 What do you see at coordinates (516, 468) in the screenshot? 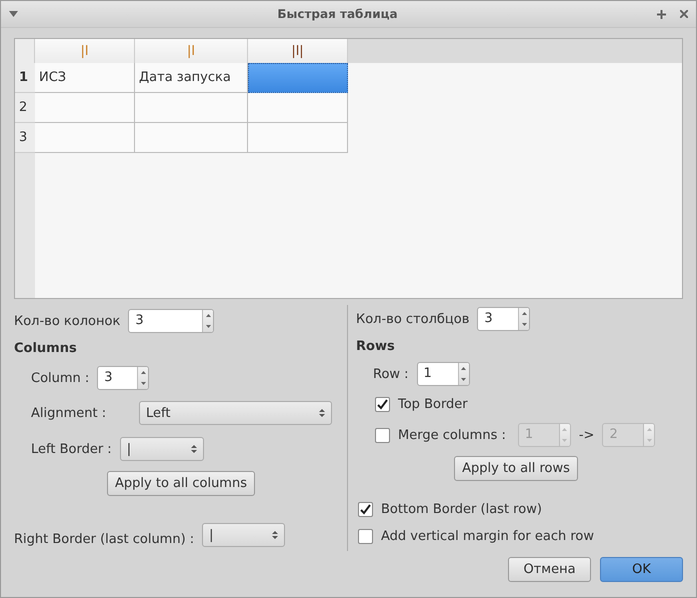
I see `apply-button: Apply to all rows` at bounding box center [516, 468].